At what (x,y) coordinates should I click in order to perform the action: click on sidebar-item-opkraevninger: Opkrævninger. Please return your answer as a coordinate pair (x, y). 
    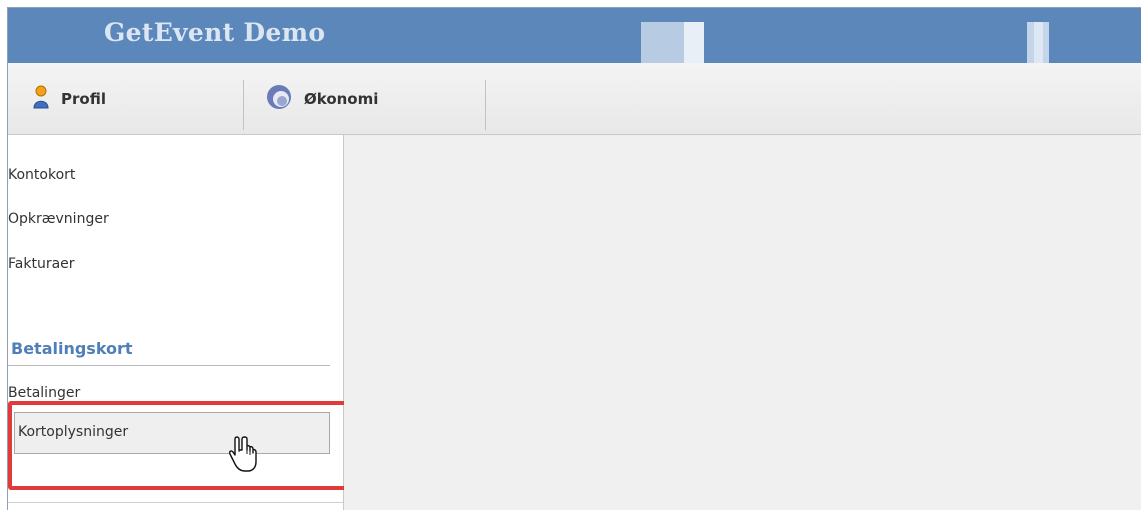
    Looking at the image, I should click on (58, 219).